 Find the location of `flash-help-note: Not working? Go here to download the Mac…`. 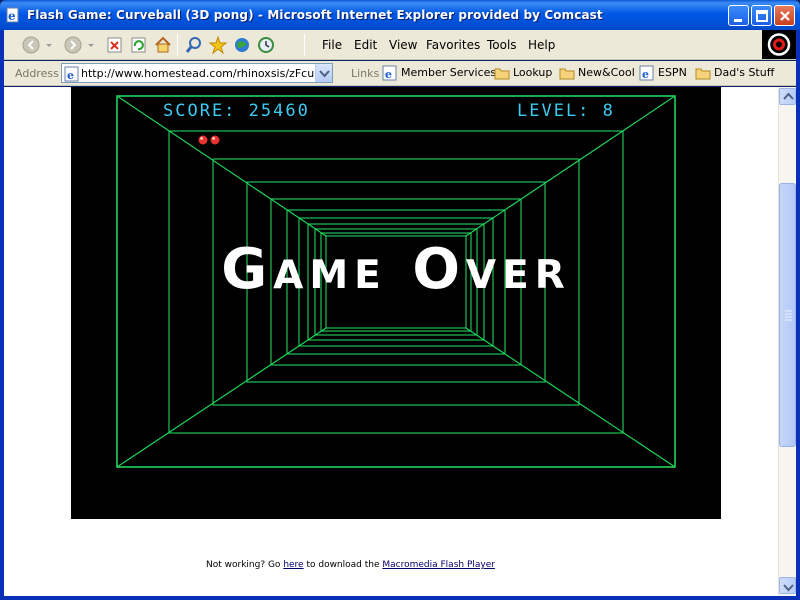

flash-help-note: Not working? Go here to download the Mac… is located at coordinates (350, 565).